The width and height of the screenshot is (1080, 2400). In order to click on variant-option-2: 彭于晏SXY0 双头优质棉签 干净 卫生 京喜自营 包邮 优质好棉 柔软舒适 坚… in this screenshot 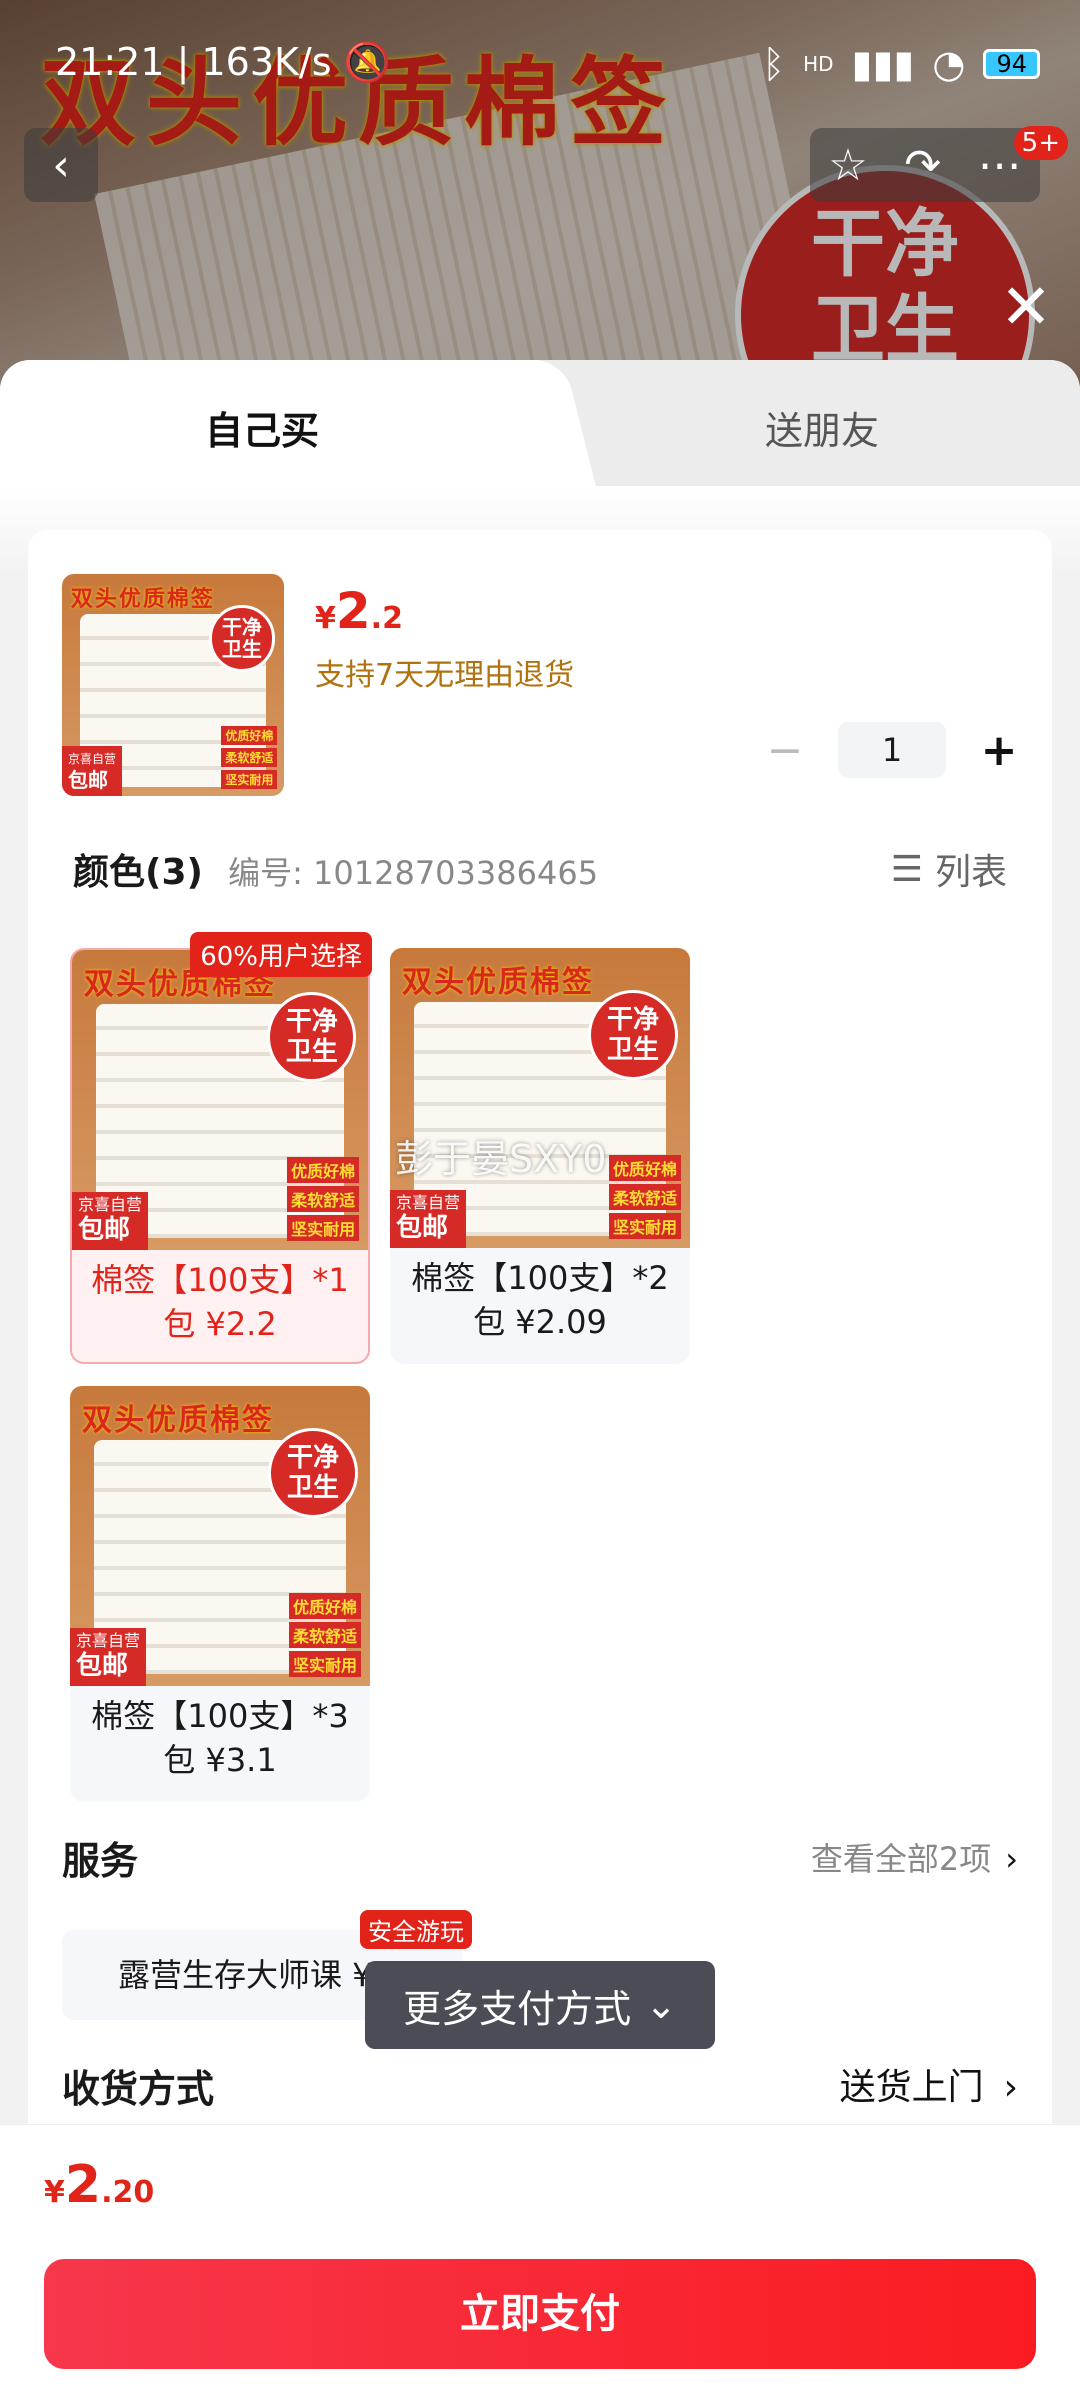, I will do `click(540, 1156)`.